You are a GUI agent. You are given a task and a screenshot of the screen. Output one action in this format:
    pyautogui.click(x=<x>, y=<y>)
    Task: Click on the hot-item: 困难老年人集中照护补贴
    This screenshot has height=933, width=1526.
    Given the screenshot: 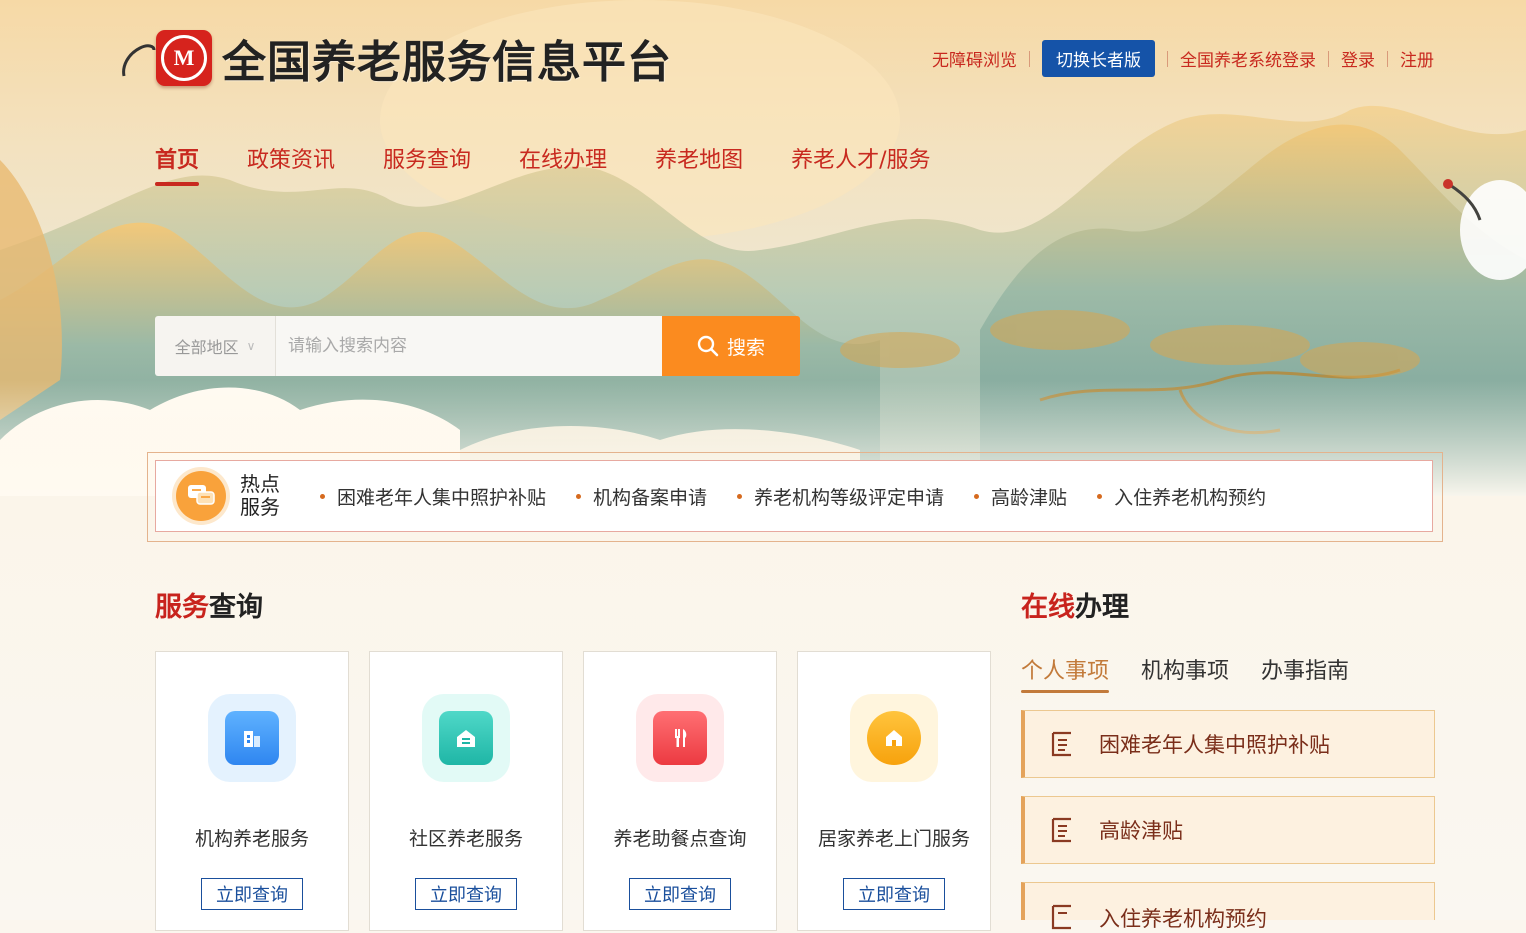 What is the action you would take?
    pyautogui.click(x=433, y=496)
    